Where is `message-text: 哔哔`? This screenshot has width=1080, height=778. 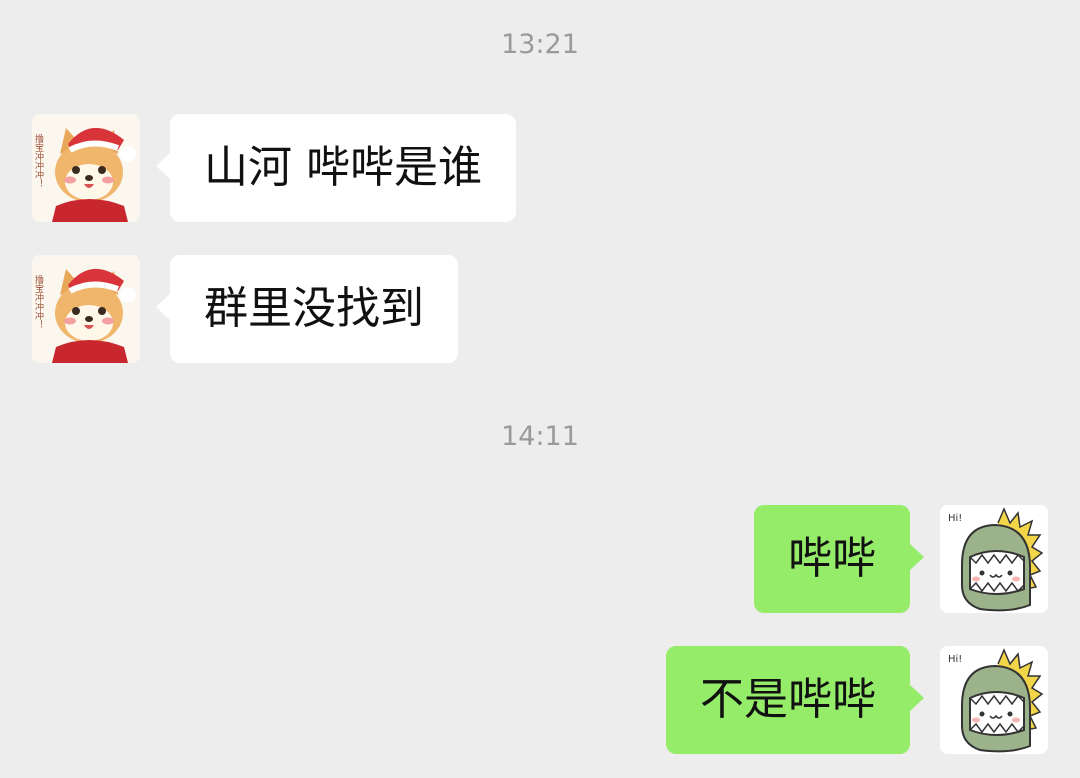 message-text: 哔哔 is located at coordinates (832, 558).